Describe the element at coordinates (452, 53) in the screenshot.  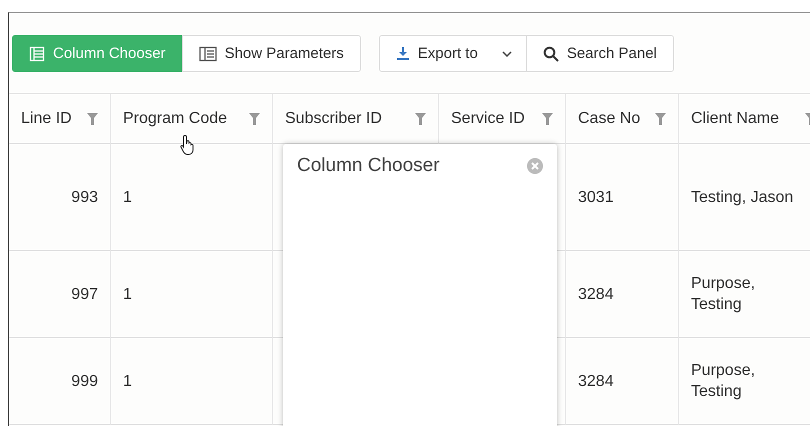
I see `export-dropdown: Export to` at that location.